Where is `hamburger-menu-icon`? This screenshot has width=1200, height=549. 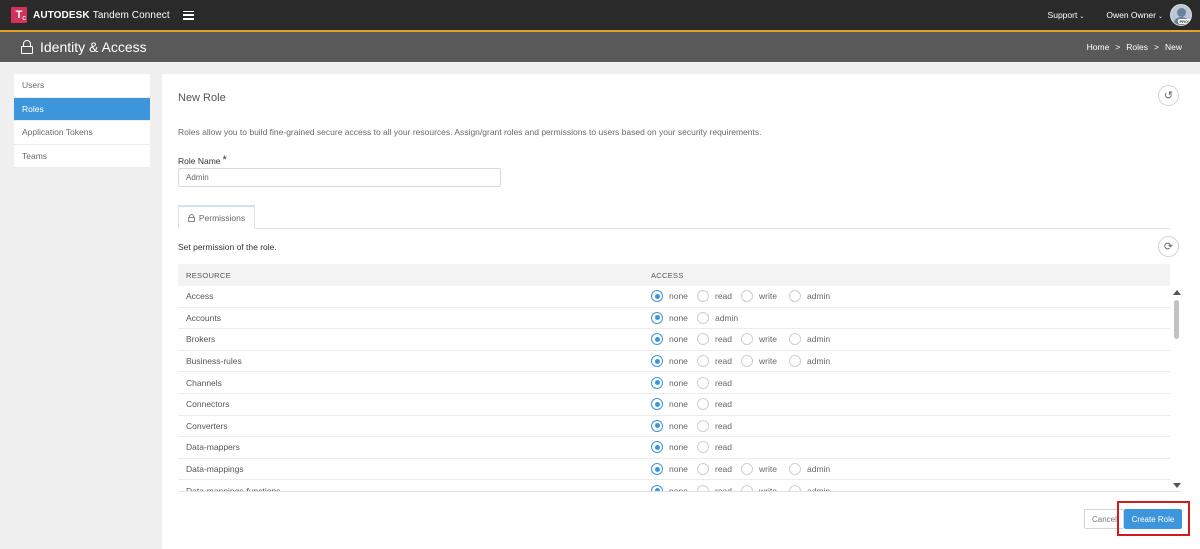
hamburger-menu-icon is located at coordinates (188, 15).